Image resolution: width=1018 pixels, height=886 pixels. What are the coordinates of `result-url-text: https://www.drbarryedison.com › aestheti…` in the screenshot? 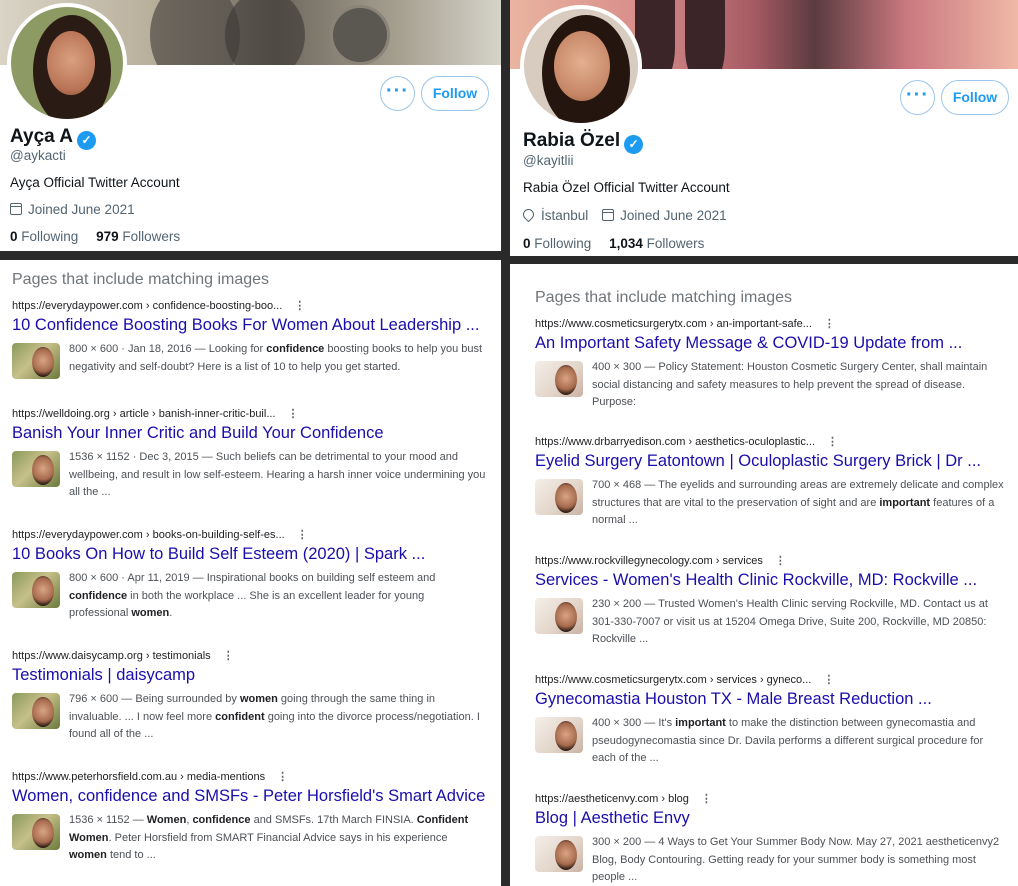 It's located at (675, 442).